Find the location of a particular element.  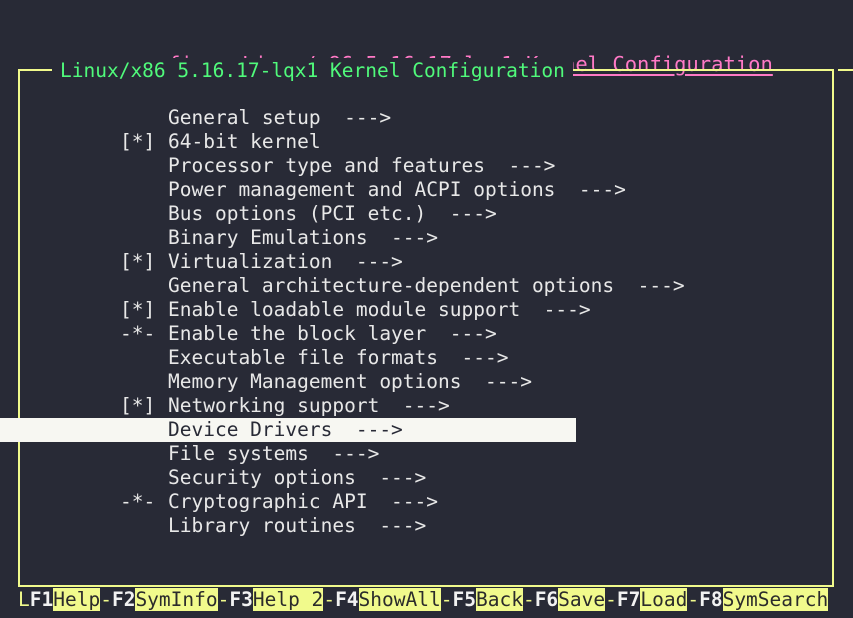

fnkey-f1-label: Help is located at coordinates (77, 599).